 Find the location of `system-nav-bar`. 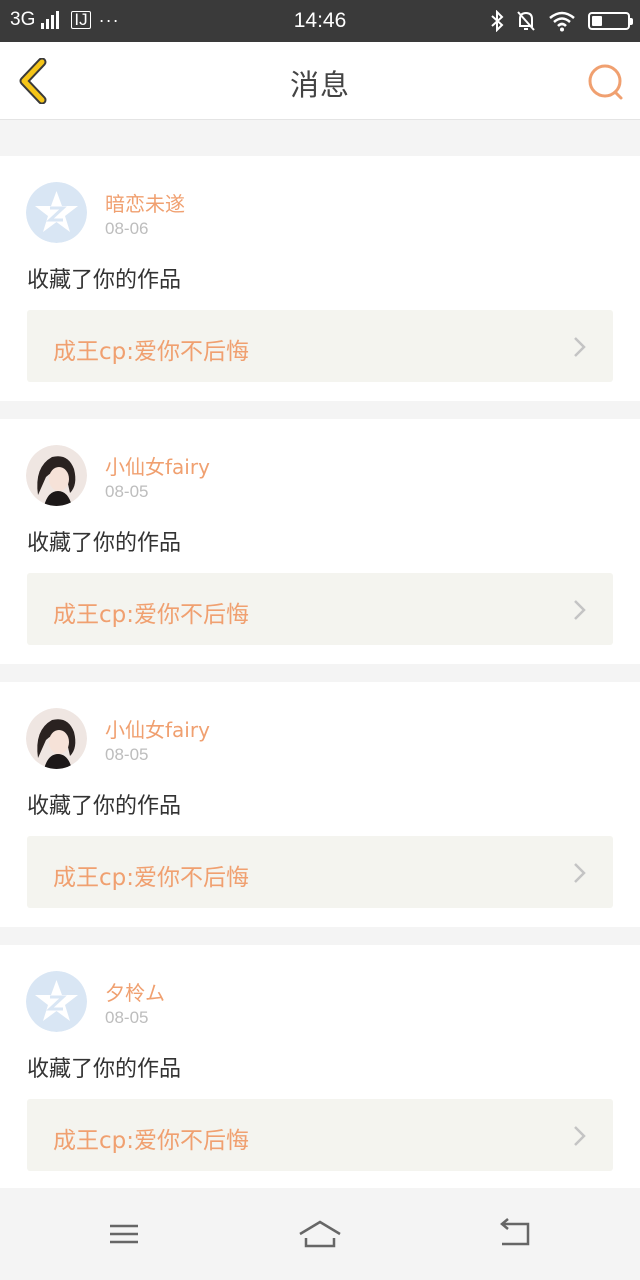

system-nav-bar is located at coordinates (320, 1234).